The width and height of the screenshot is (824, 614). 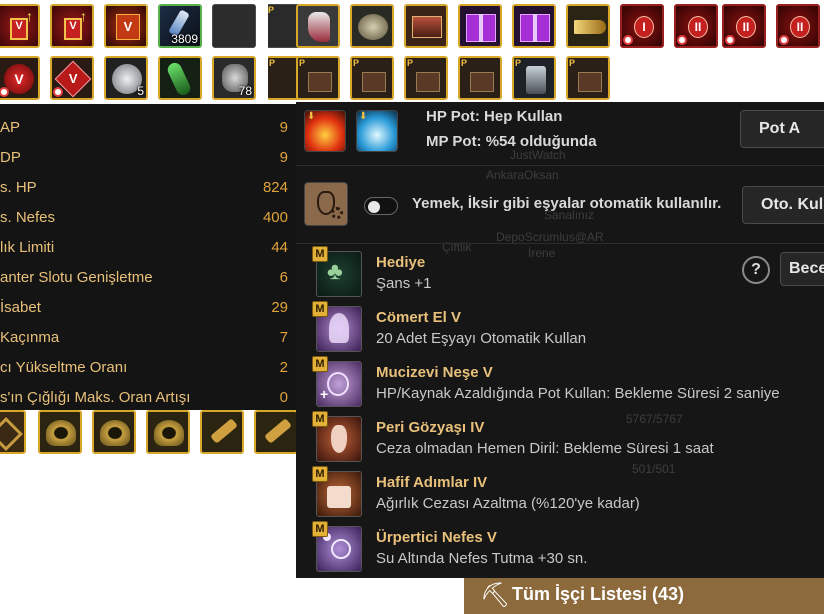 I want to click on fairy-shape, so click(x=339, y=328).